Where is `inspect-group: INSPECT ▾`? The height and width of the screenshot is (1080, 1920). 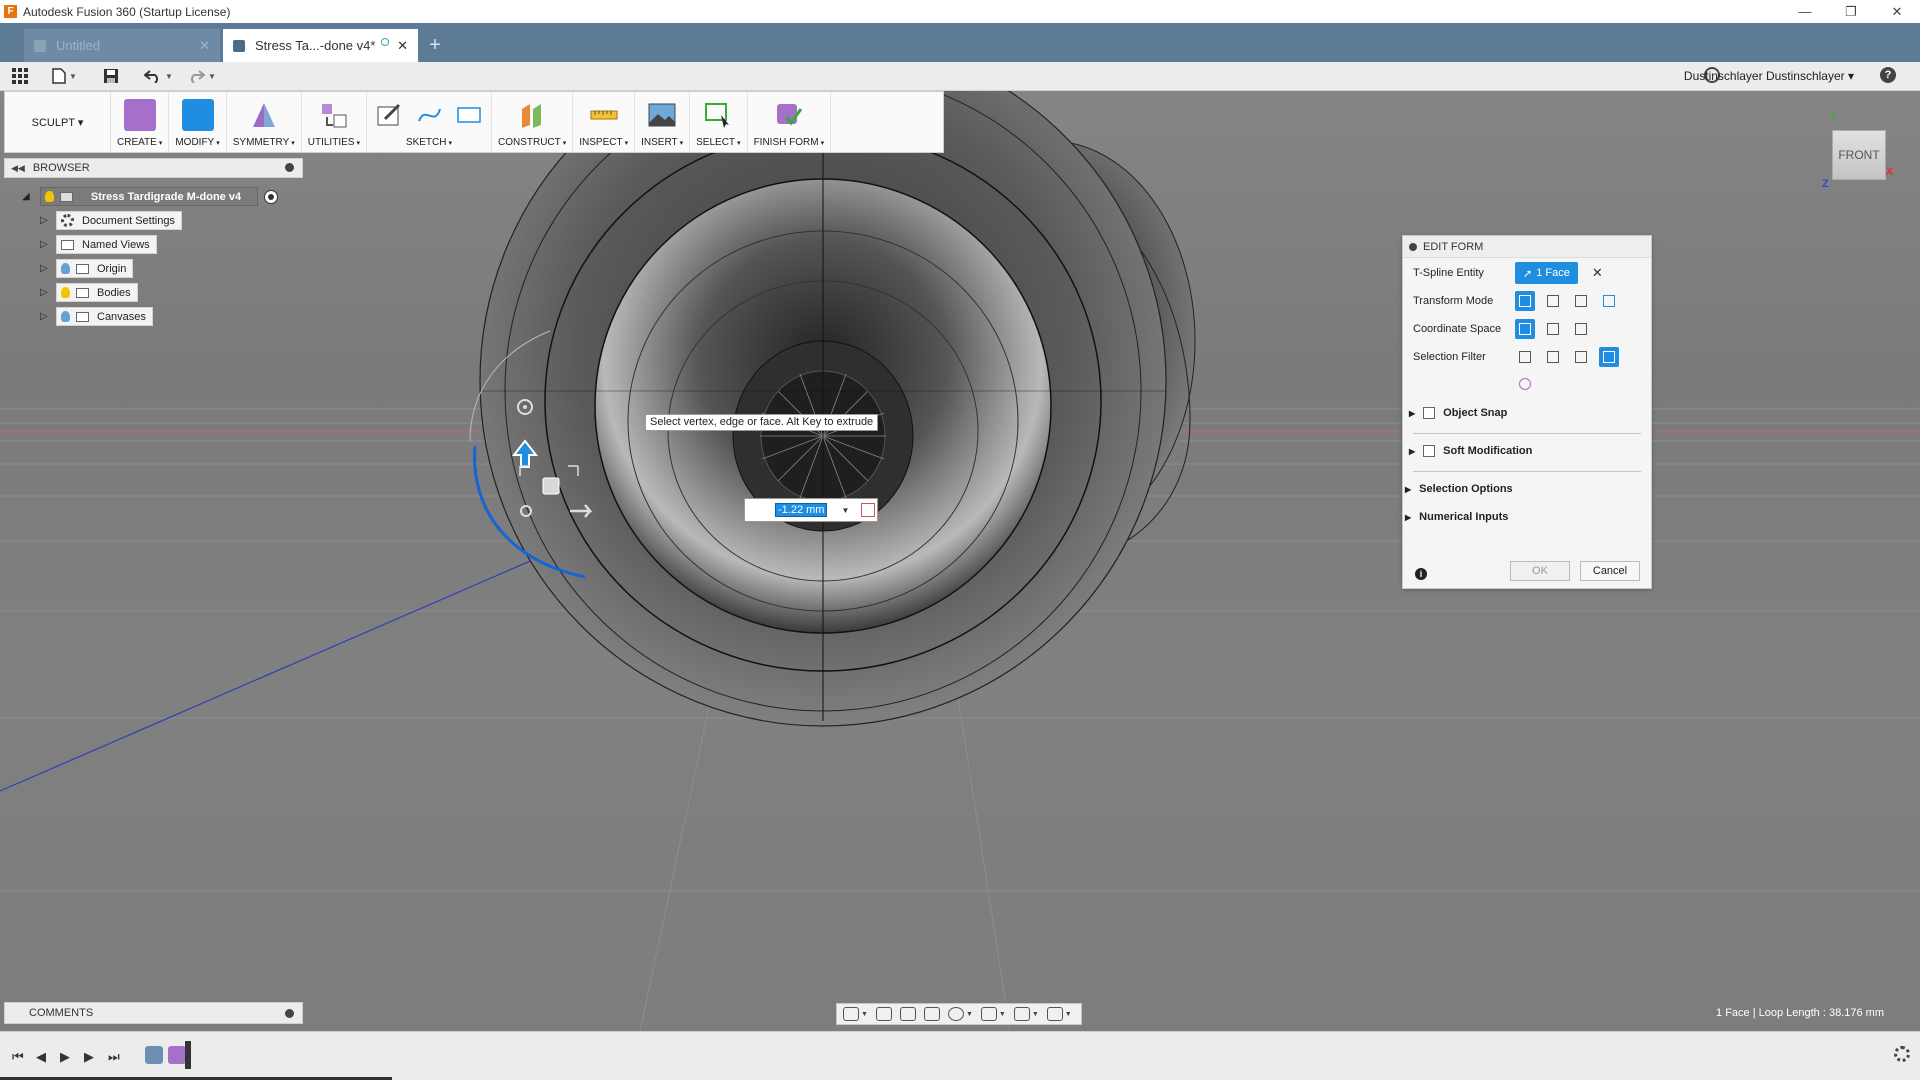 inspect-group: INSPECT ▾ is located at coordinates (604, 122).